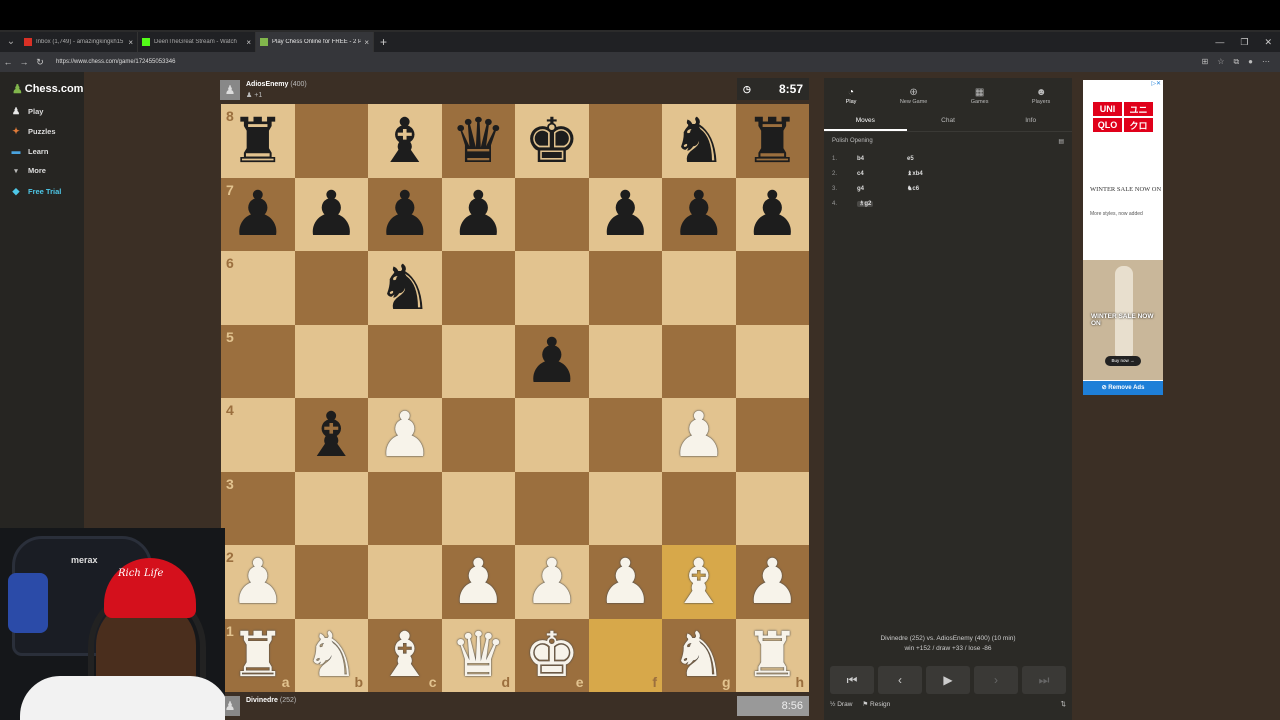  What do you see at coordinates (625, 141) in the screenshot?
I see `square-f8` at bounding box center [625, 141].